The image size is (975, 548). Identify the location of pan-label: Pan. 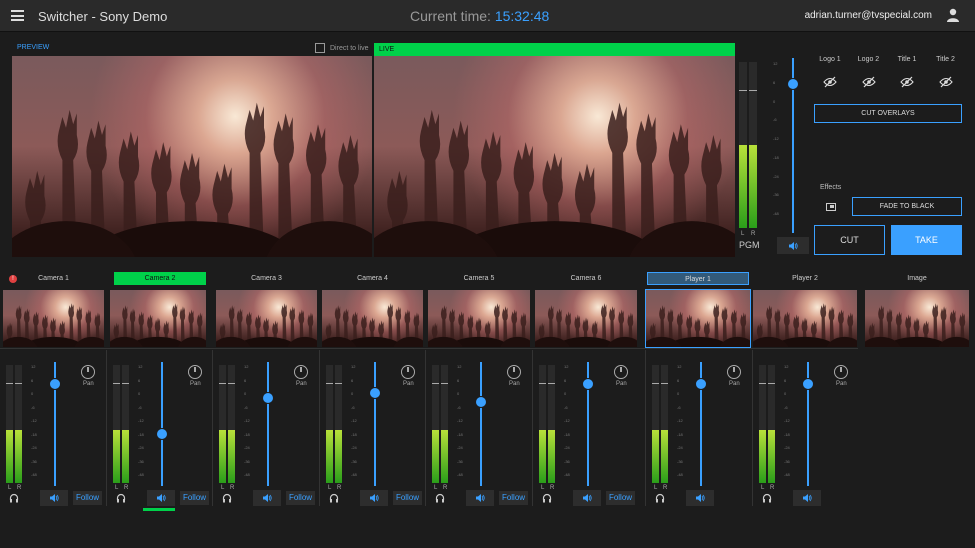
(301, 384).